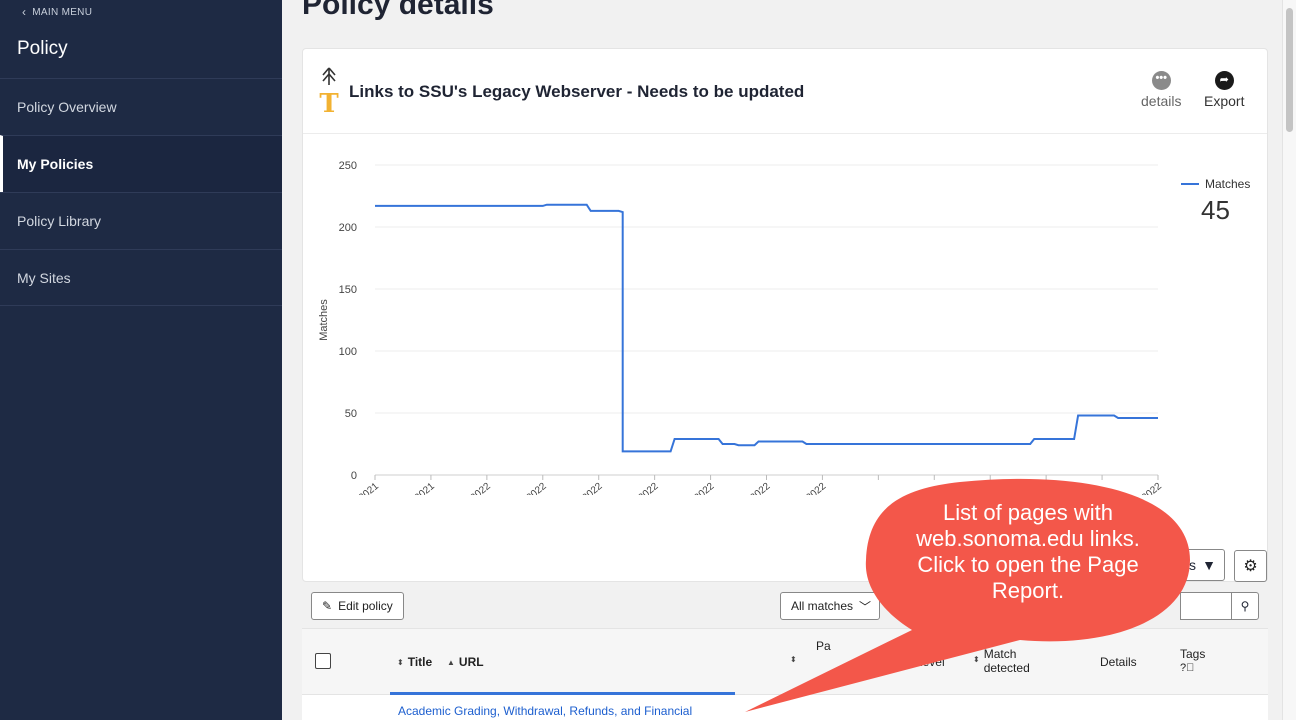 This screenshot has height=720, width=1296. What do you see at coordinates (1028, 538) in the screenshot?
I see `callout-line: web.sonoma.edu links.` at bounding box center [1028, 538].